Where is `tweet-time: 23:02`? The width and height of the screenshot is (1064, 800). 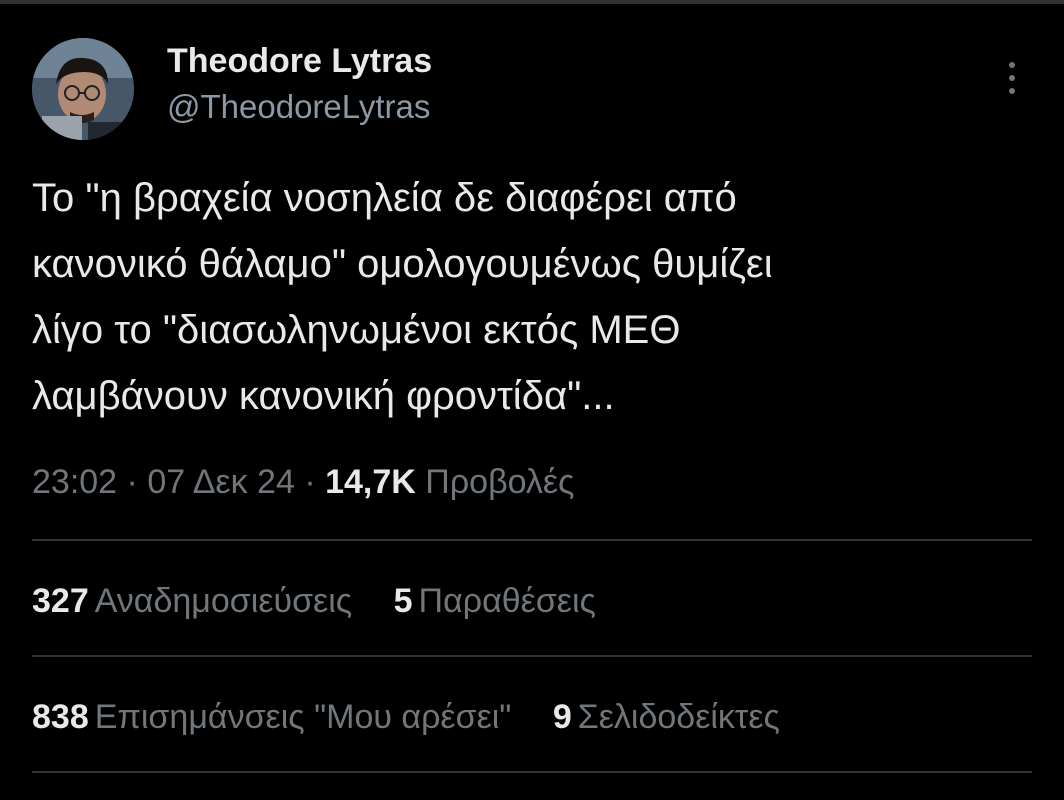 tweet-time: 23:02 is located at coordinates (74, 482).